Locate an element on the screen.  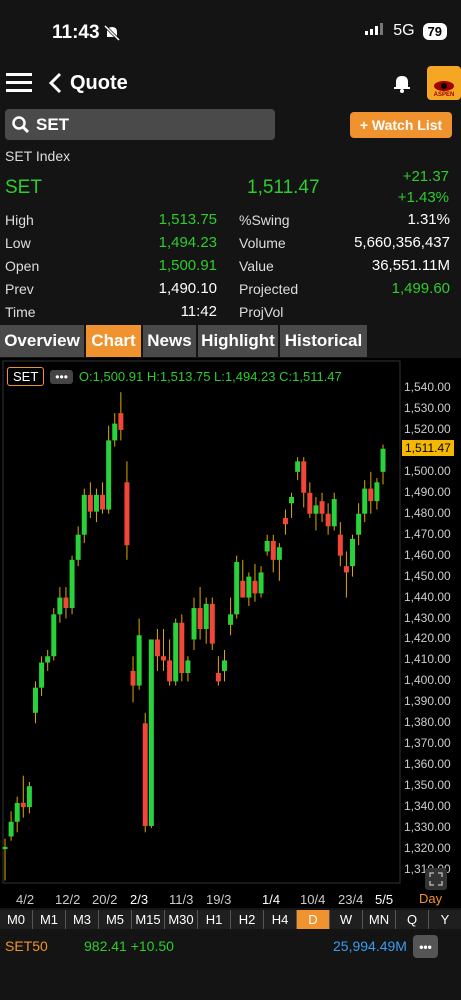
x-tick-label: 12/2 is located at coordinates (68, 899).